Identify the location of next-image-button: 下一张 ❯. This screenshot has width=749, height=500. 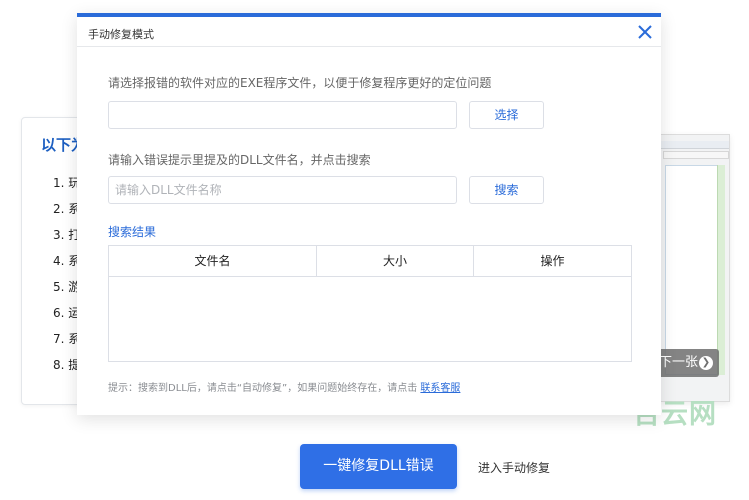
(687, 363).